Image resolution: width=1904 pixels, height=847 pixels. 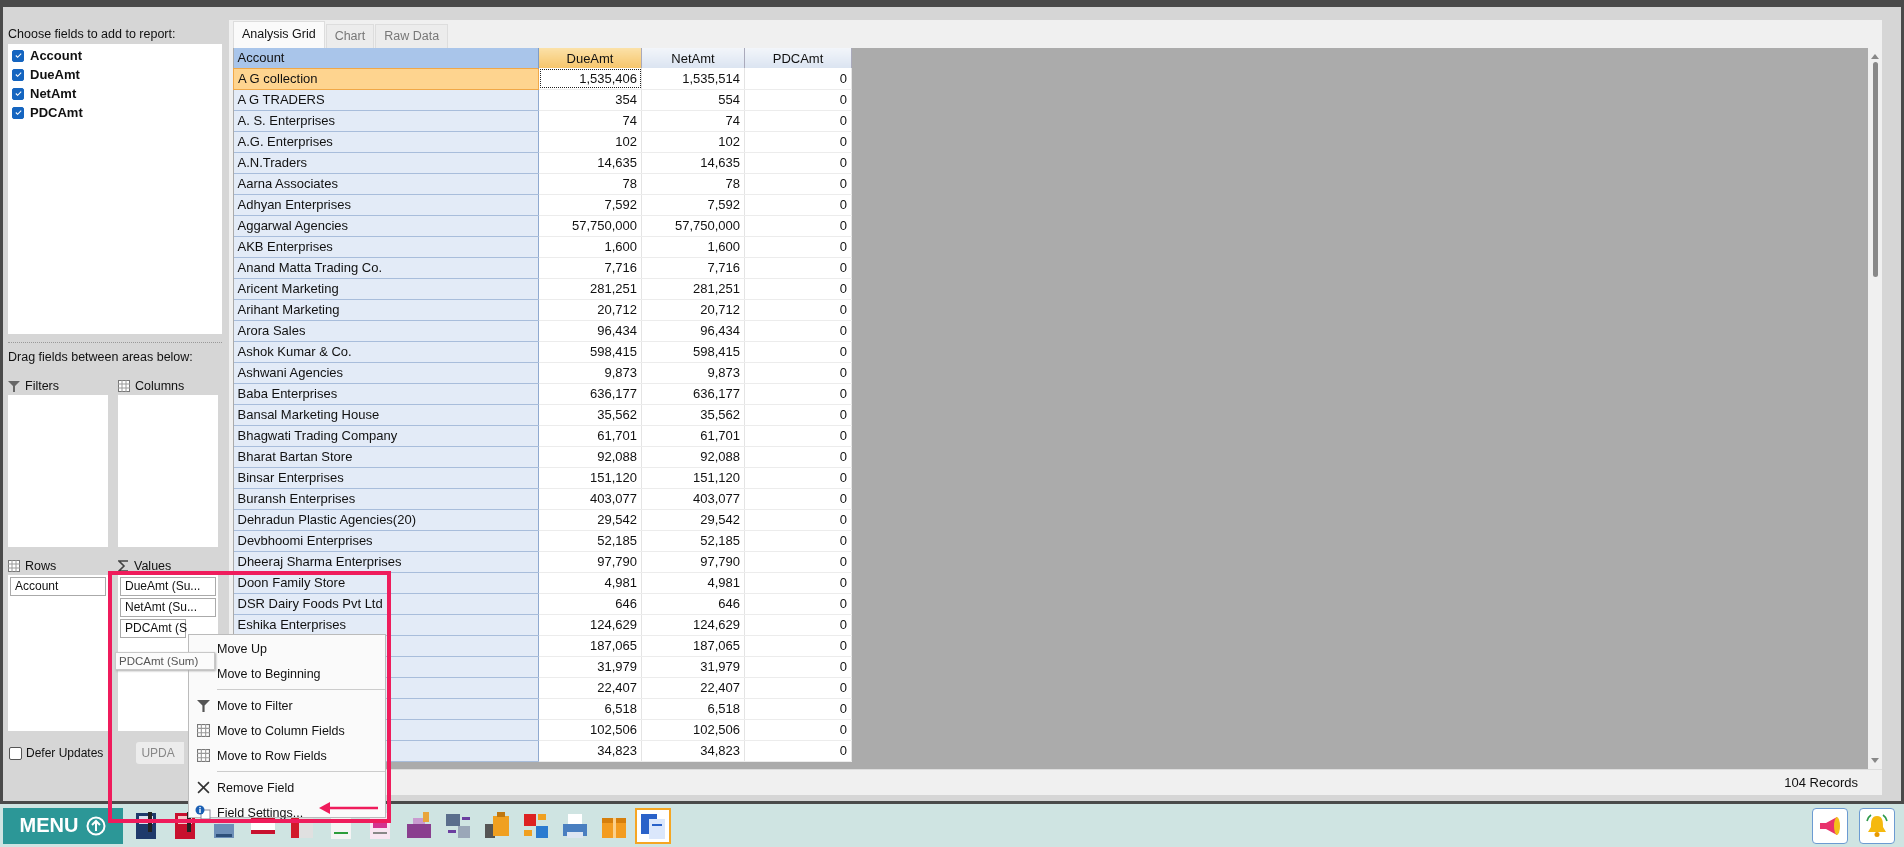 I want to click on menu-item: Move to Row Fields, so click(x=287, y=755).